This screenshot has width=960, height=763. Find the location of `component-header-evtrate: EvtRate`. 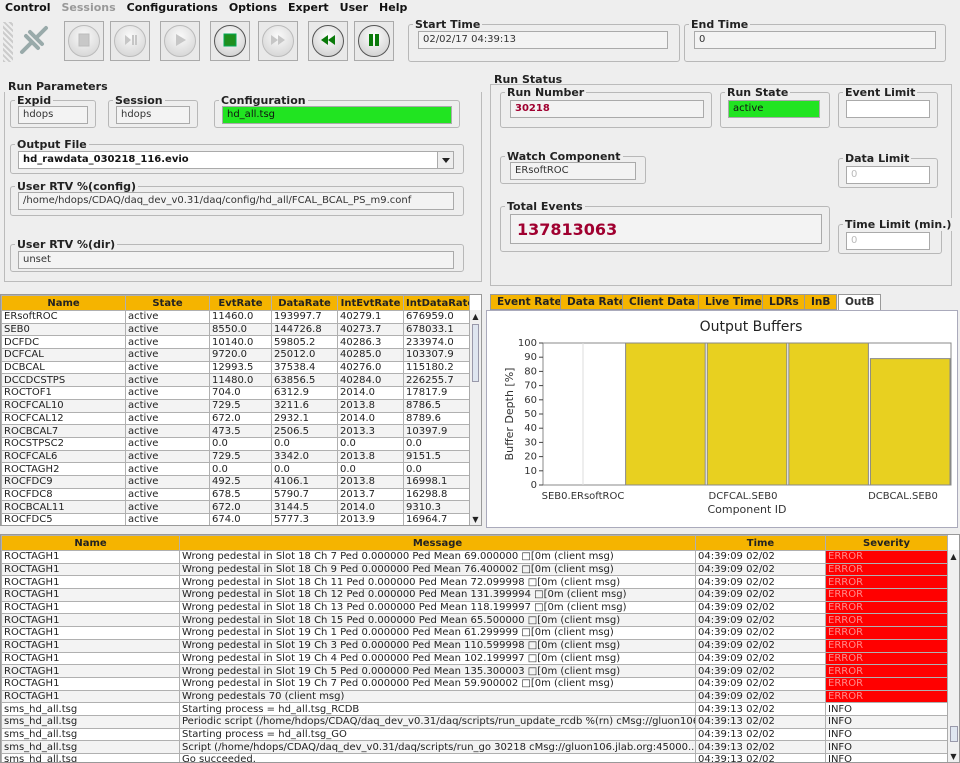

component-header-evtrate: EvtRate is located at coordinates (240, 303).